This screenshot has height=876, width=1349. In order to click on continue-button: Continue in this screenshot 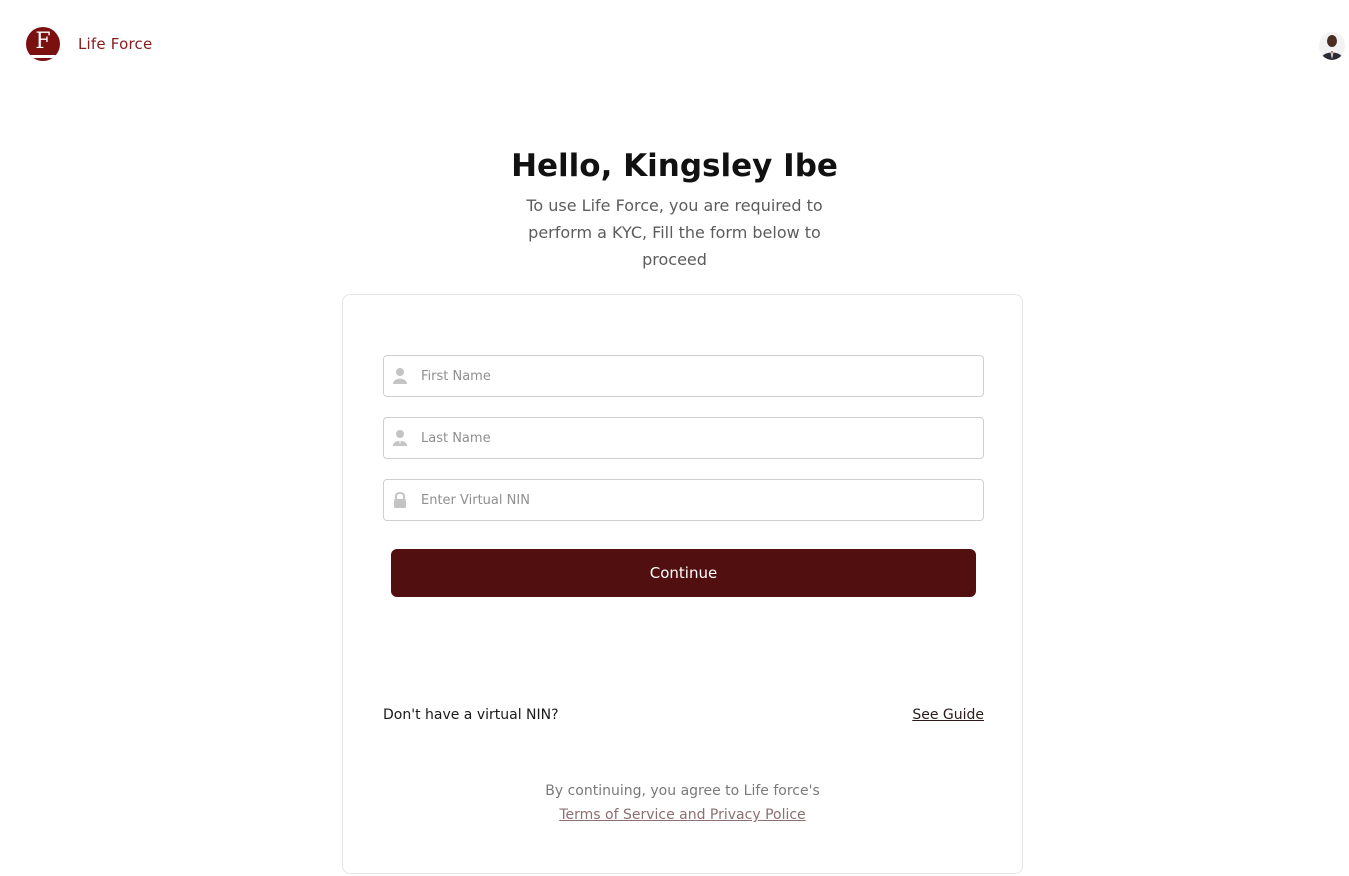, I will do `click(683, 573)`.